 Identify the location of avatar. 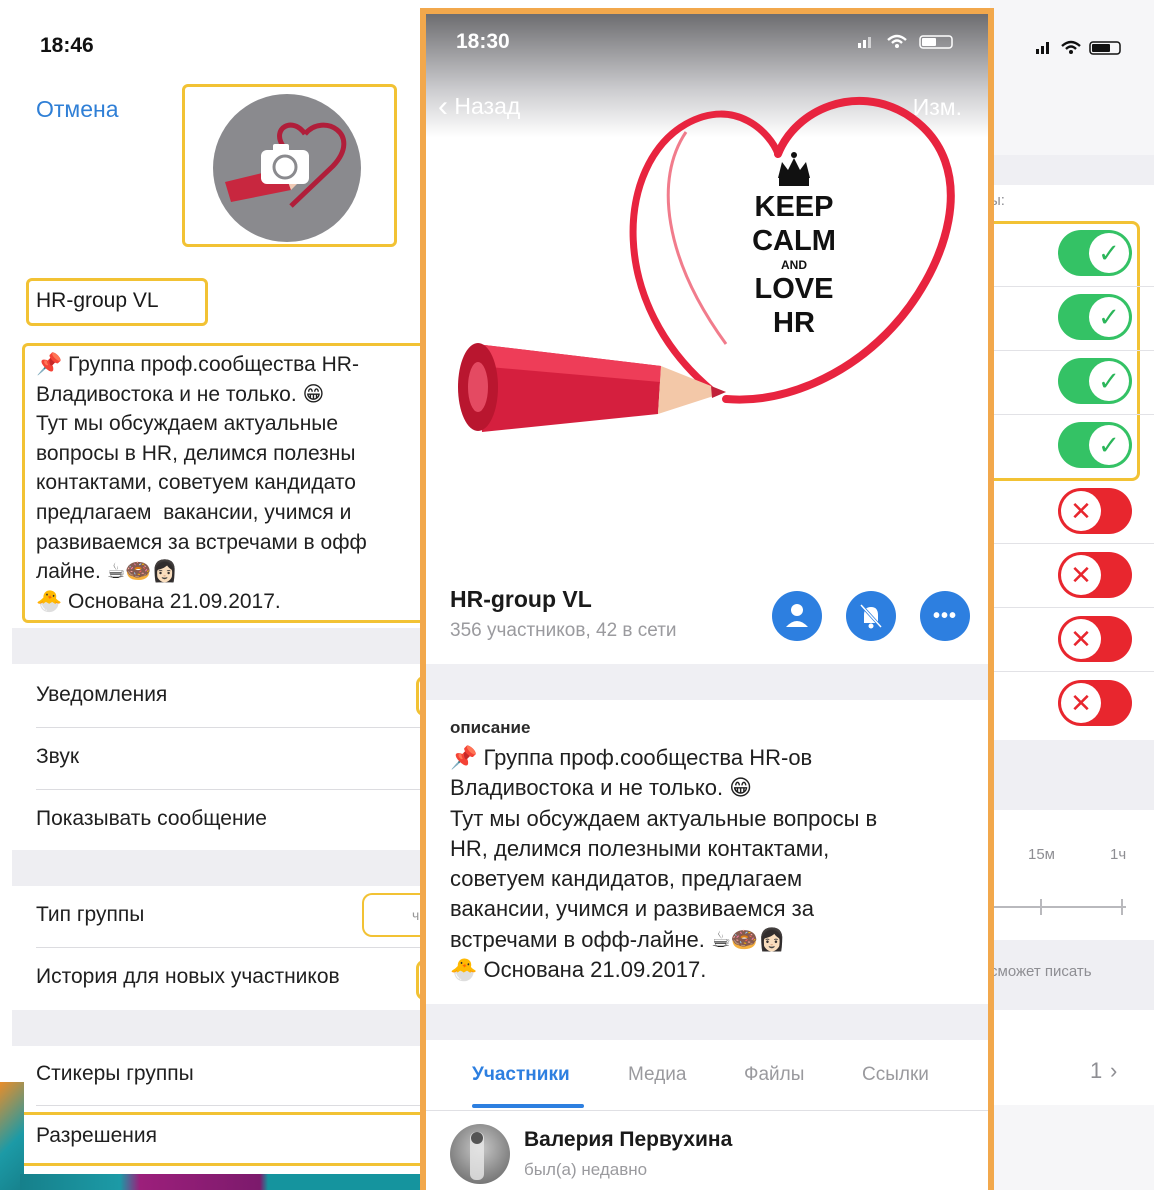
(480, 1154).